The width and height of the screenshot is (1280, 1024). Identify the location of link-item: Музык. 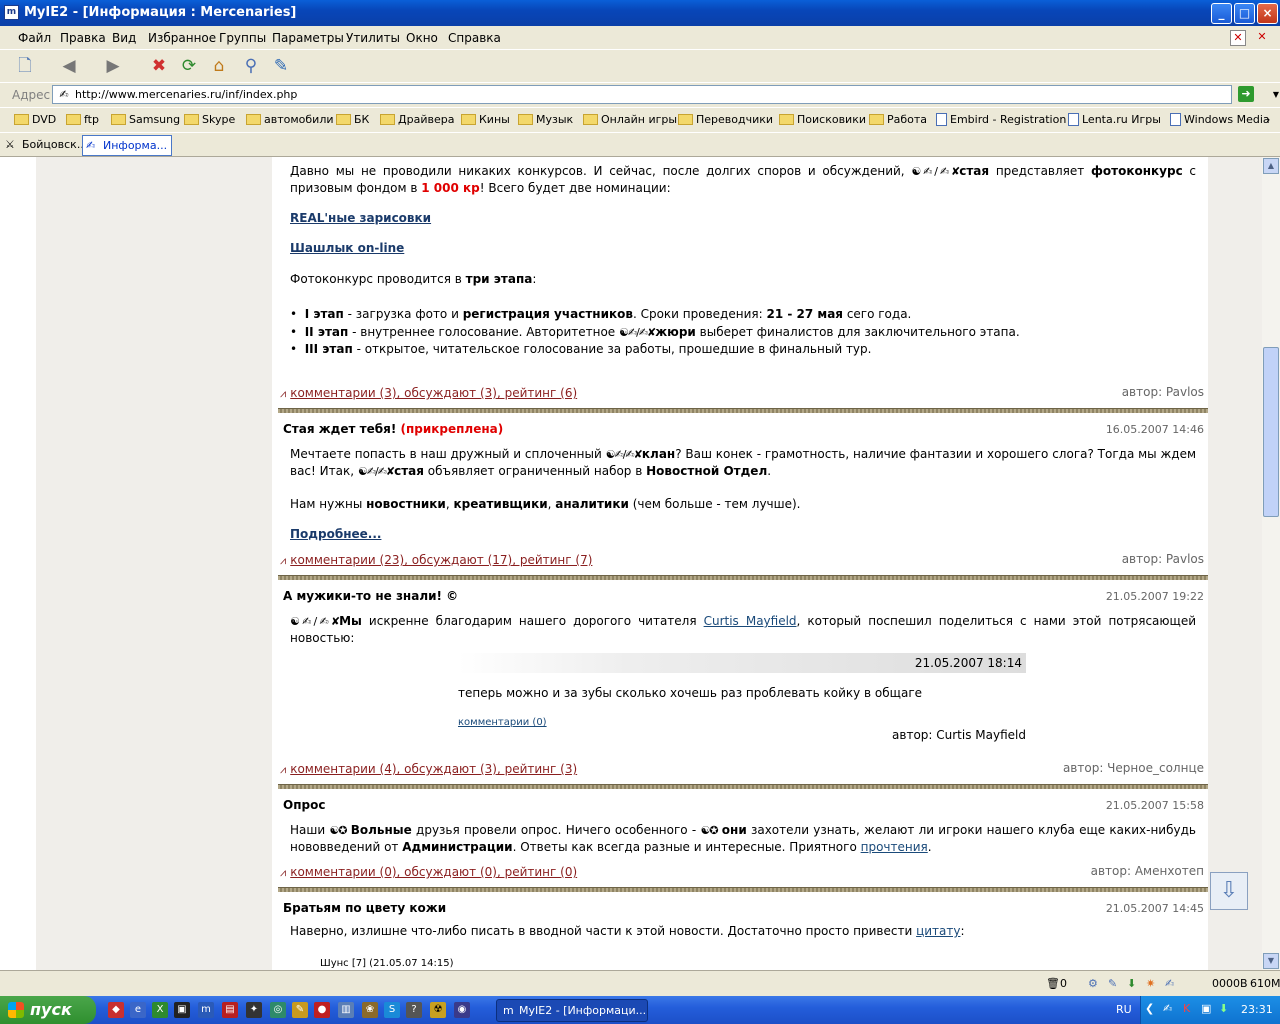
(545, 119).